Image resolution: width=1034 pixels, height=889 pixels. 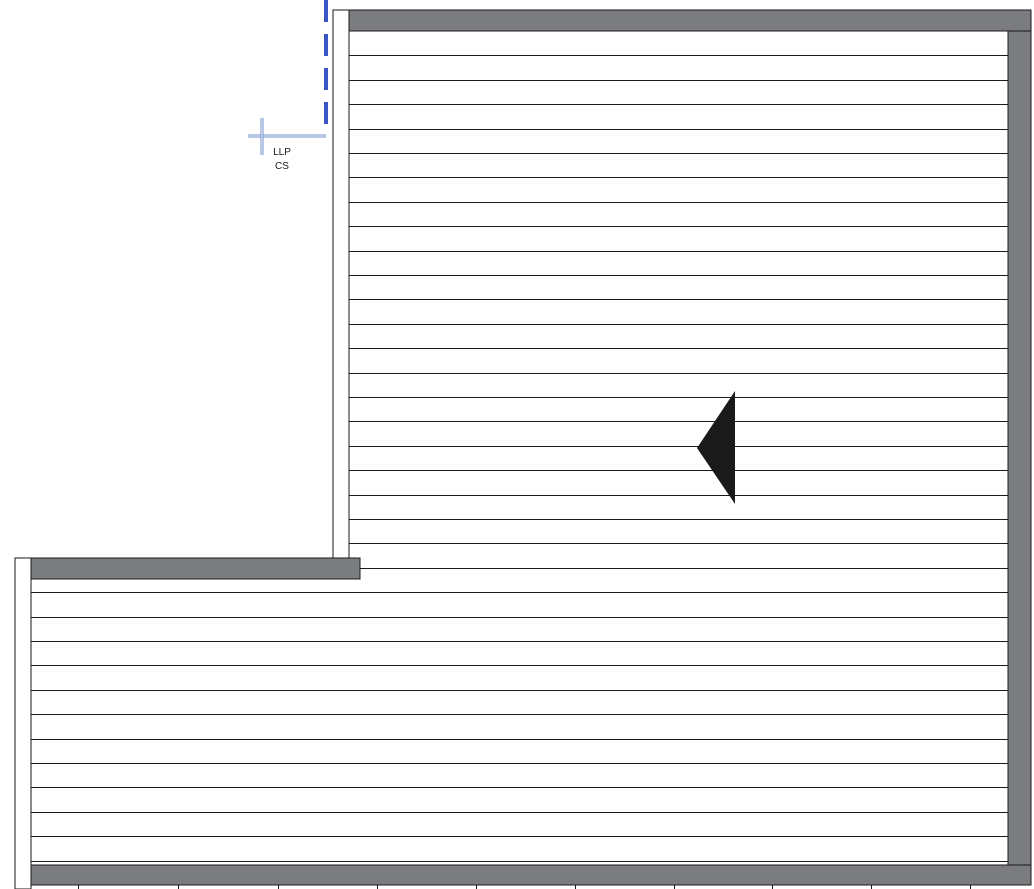 What do you see at coordinates (531, 875) in the screenshot?
I see `bottom-band` at bounding box center [531, 875].